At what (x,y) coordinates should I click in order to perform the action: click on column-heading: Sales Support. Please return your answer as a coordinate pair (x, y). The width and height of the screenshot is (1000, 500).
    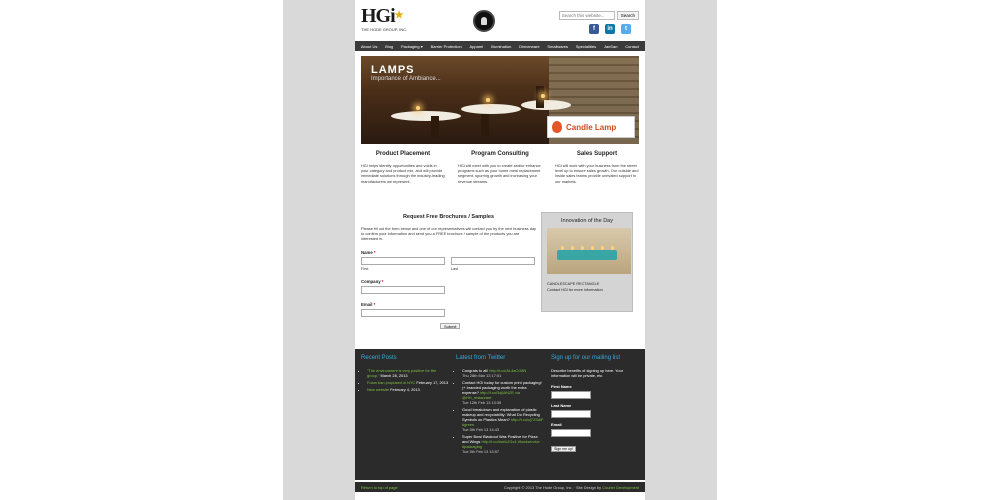
    Looking at the image, I should click on (597, 154).